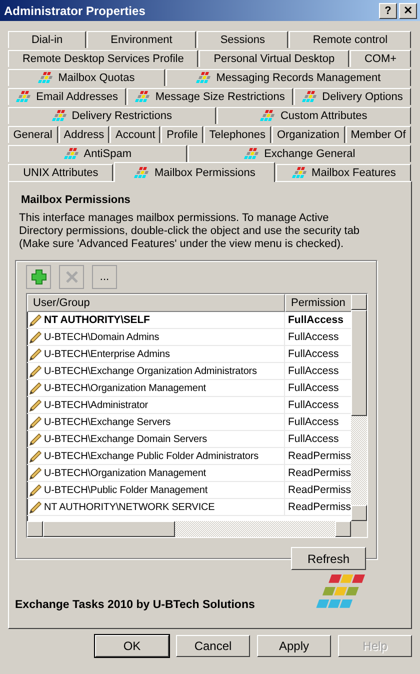 Image resolution: width=420 pixels, height=674 pixels. Describe the element at coordinates (61, 172) in the screenshot. I see `tab: UNIX Attributes` at that location.